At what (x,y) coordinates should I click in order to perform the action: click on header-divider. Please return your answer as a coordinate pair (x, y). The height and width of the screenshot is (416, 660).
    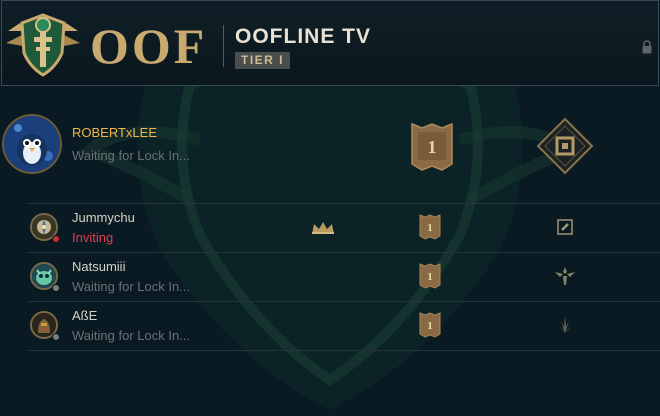
    Looking at the image, I should click on (223, 46).